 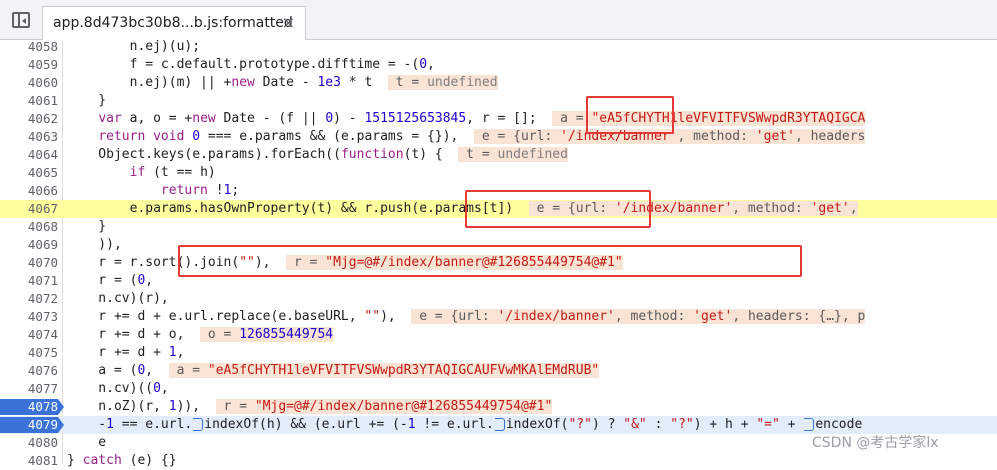 I want to click on annotation-box-r-push, so click(x=558, y=209).